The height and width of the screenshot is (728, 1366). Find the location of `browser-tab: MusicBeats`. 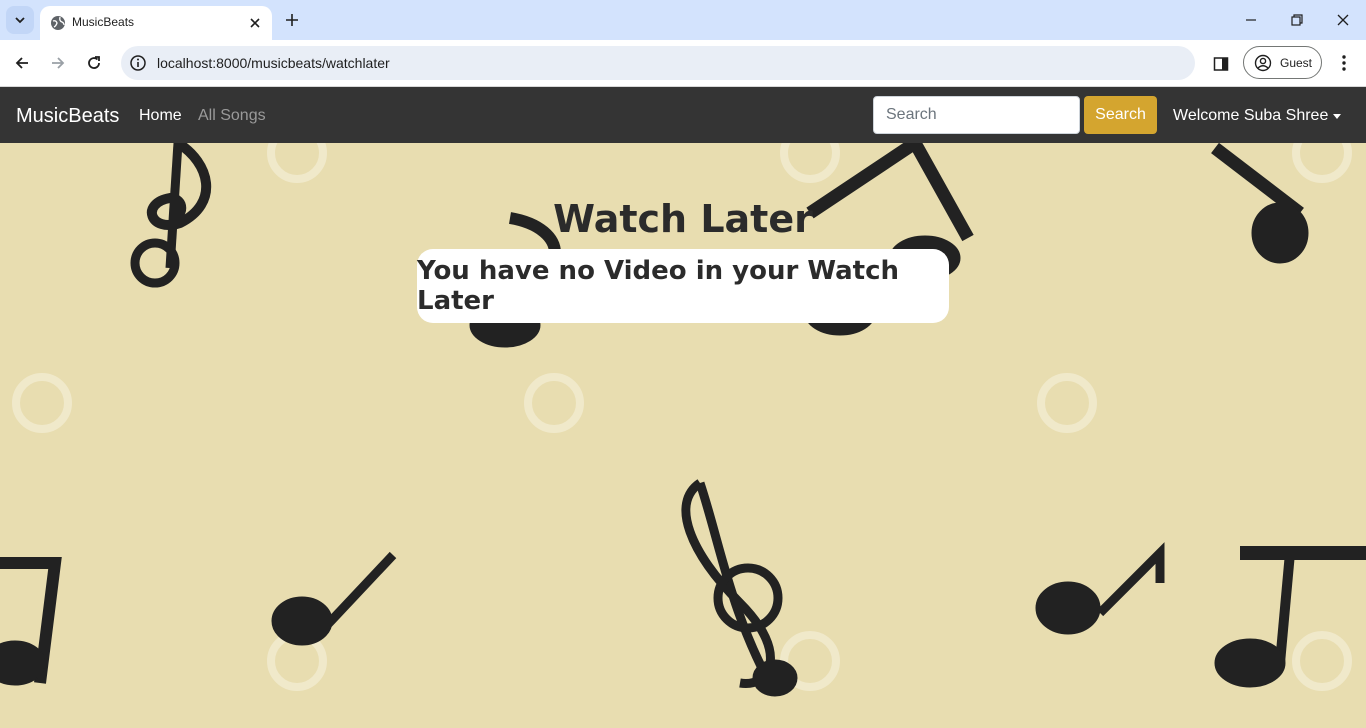

browser-tab: MusicBeats is located at coordinates (156, 23).